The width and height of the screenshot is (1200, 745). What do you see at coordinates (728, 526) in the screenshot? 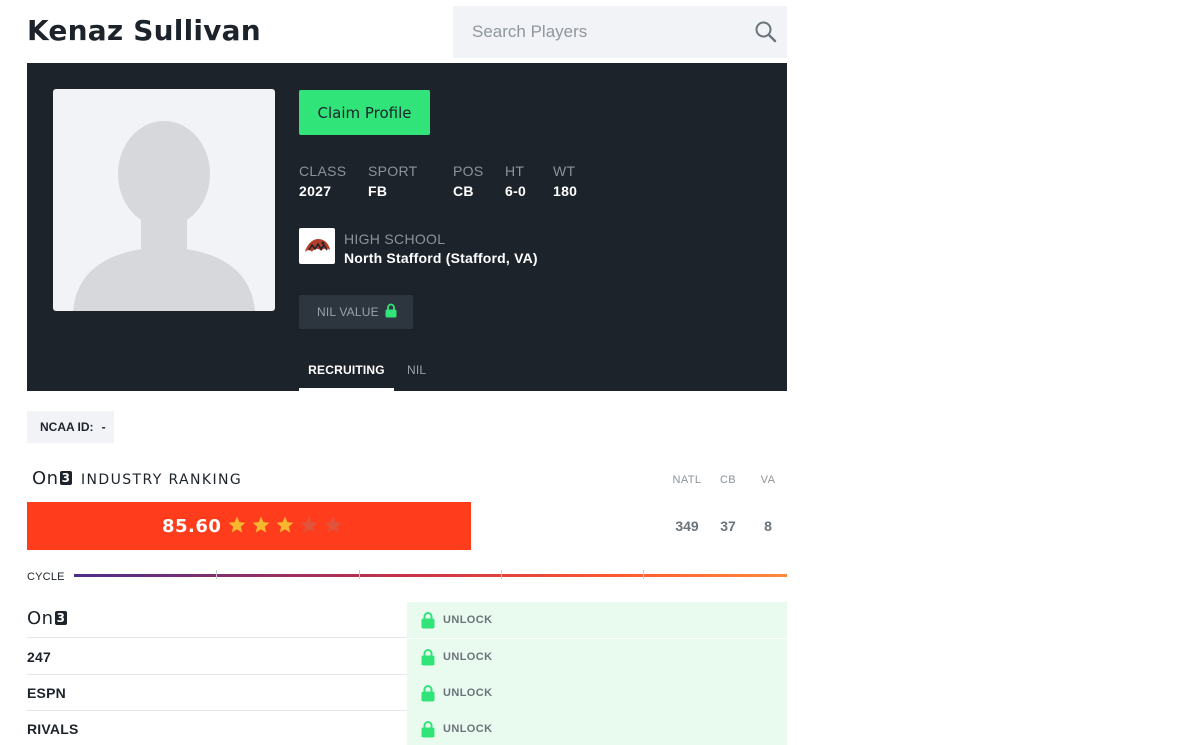
I see `rank-position-value: 37` at bounding box center [728, 526].